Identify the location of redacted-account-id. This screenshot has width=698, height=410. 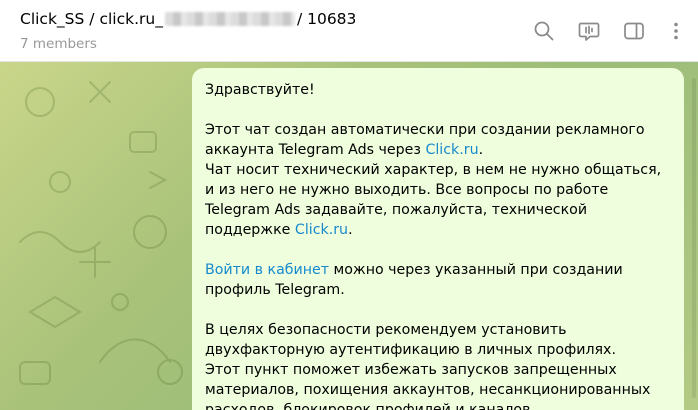
(229, 19).